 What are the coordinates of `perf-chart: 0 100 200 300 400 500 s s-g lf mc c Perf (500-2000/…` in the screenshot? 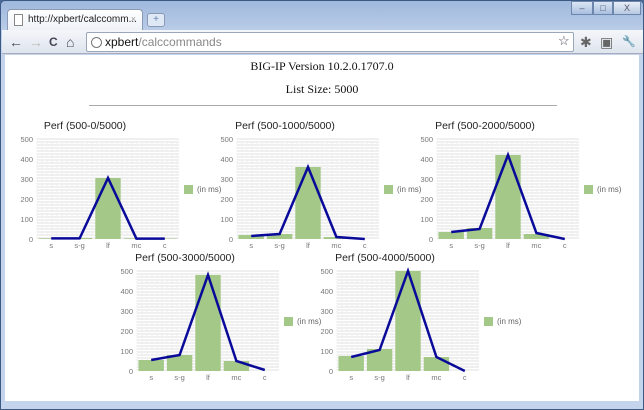 It's located at (513, 185).